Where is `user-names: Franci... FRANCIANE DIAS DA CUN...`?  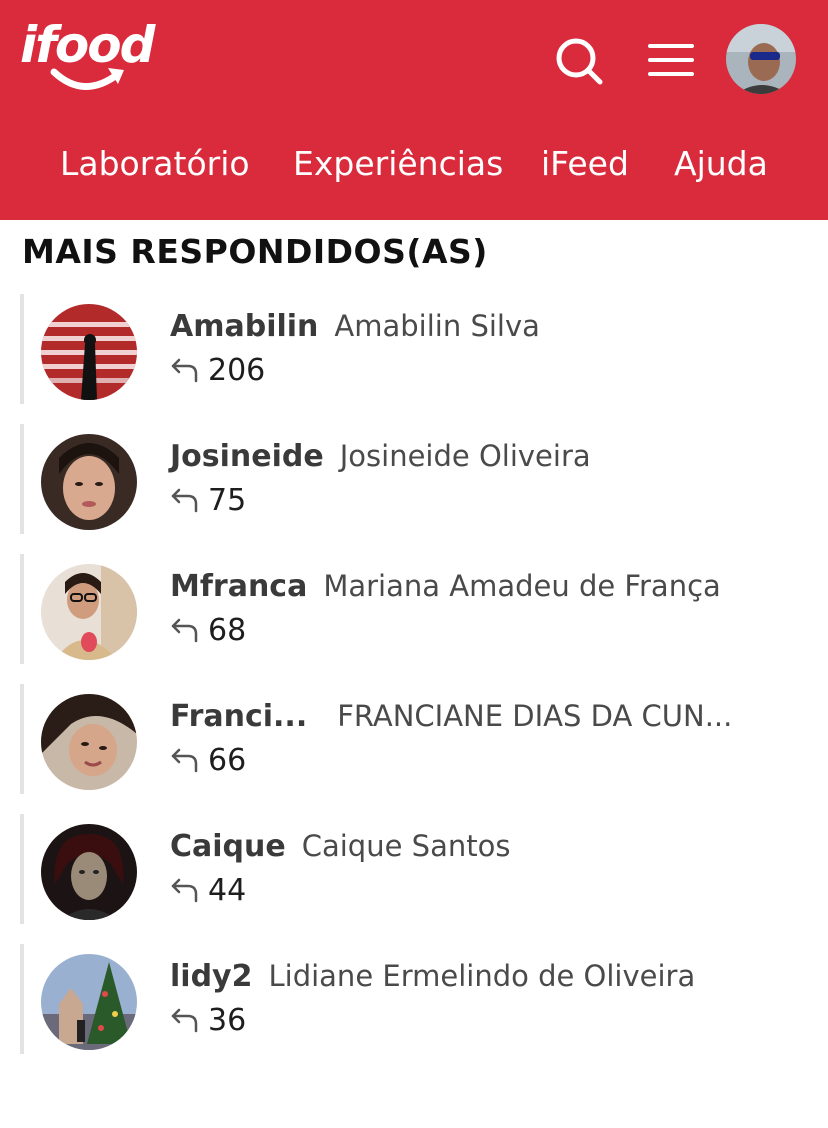
user-names: Franci... FRANCIANE DIAS DA CUN... is located at coordinates (451, 716).